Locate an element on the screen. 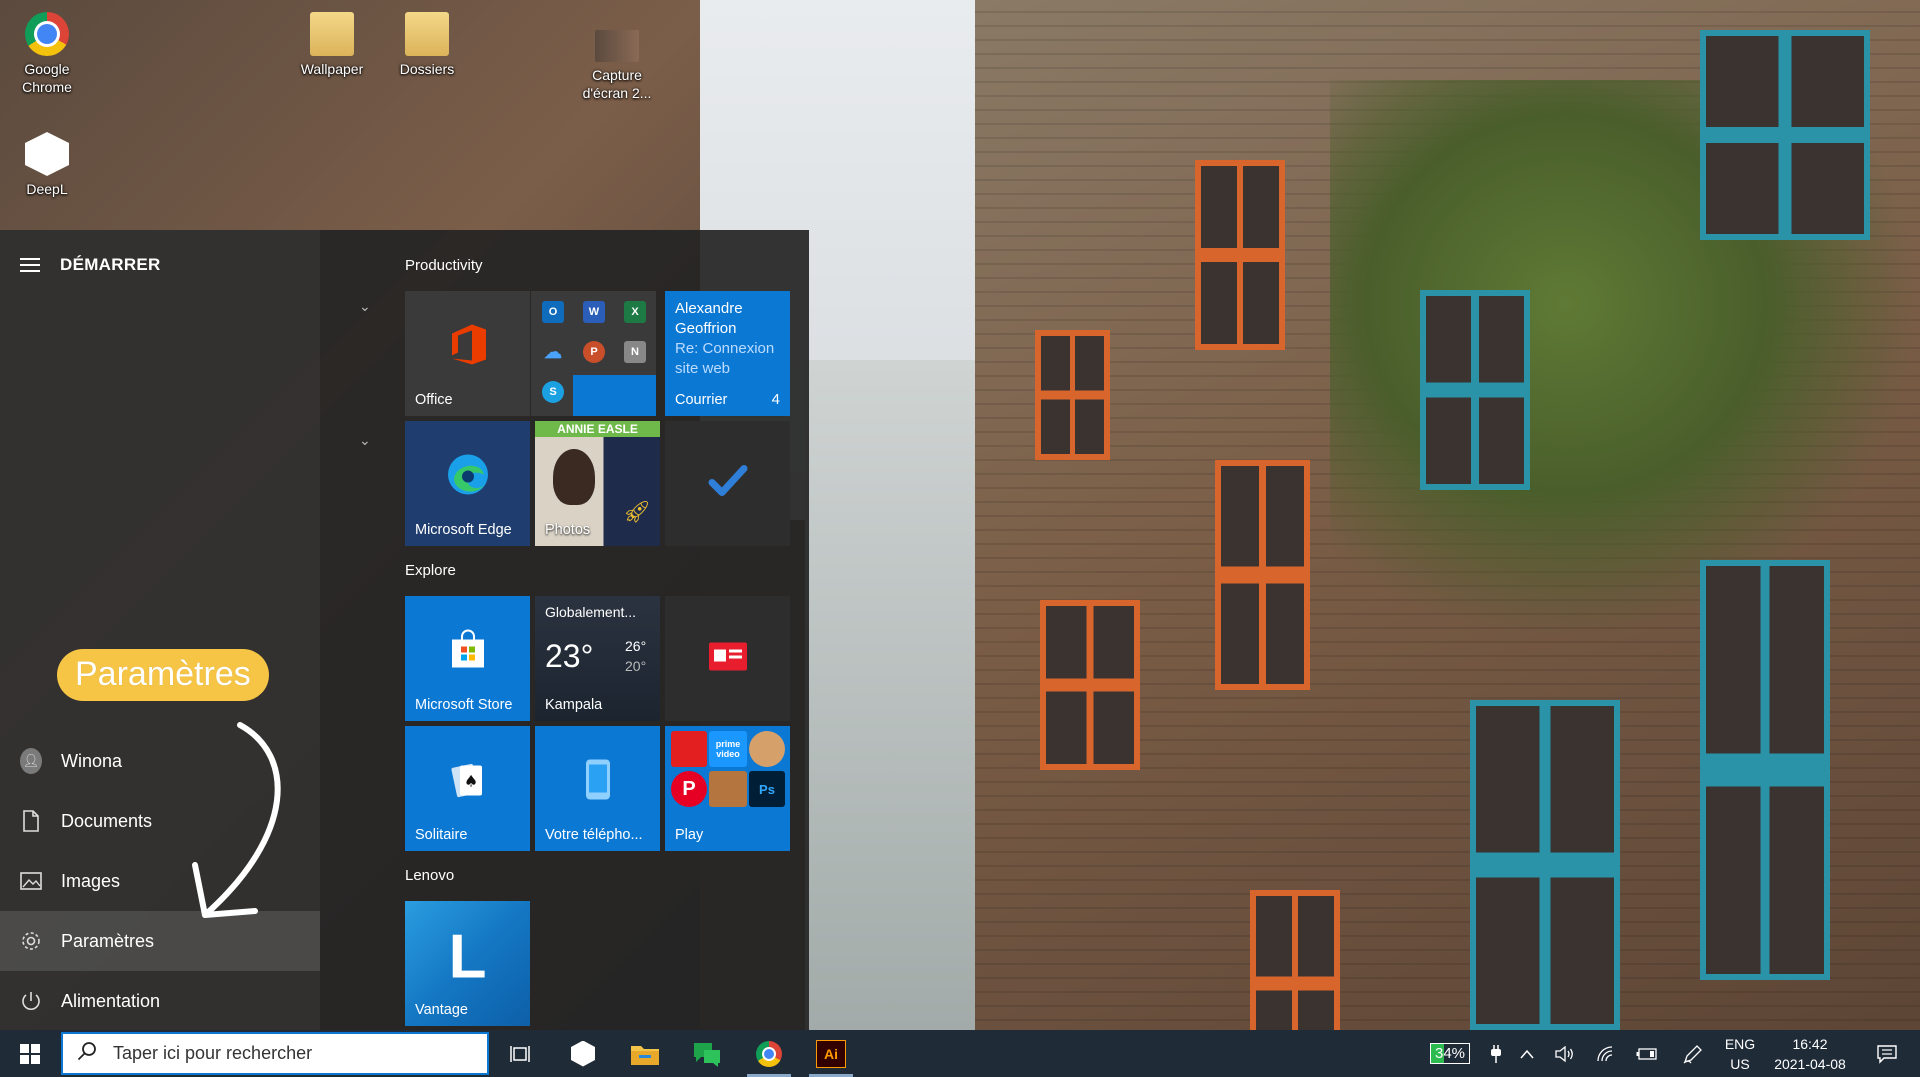  outlook-icon: O is located at coordinates (553, 312).